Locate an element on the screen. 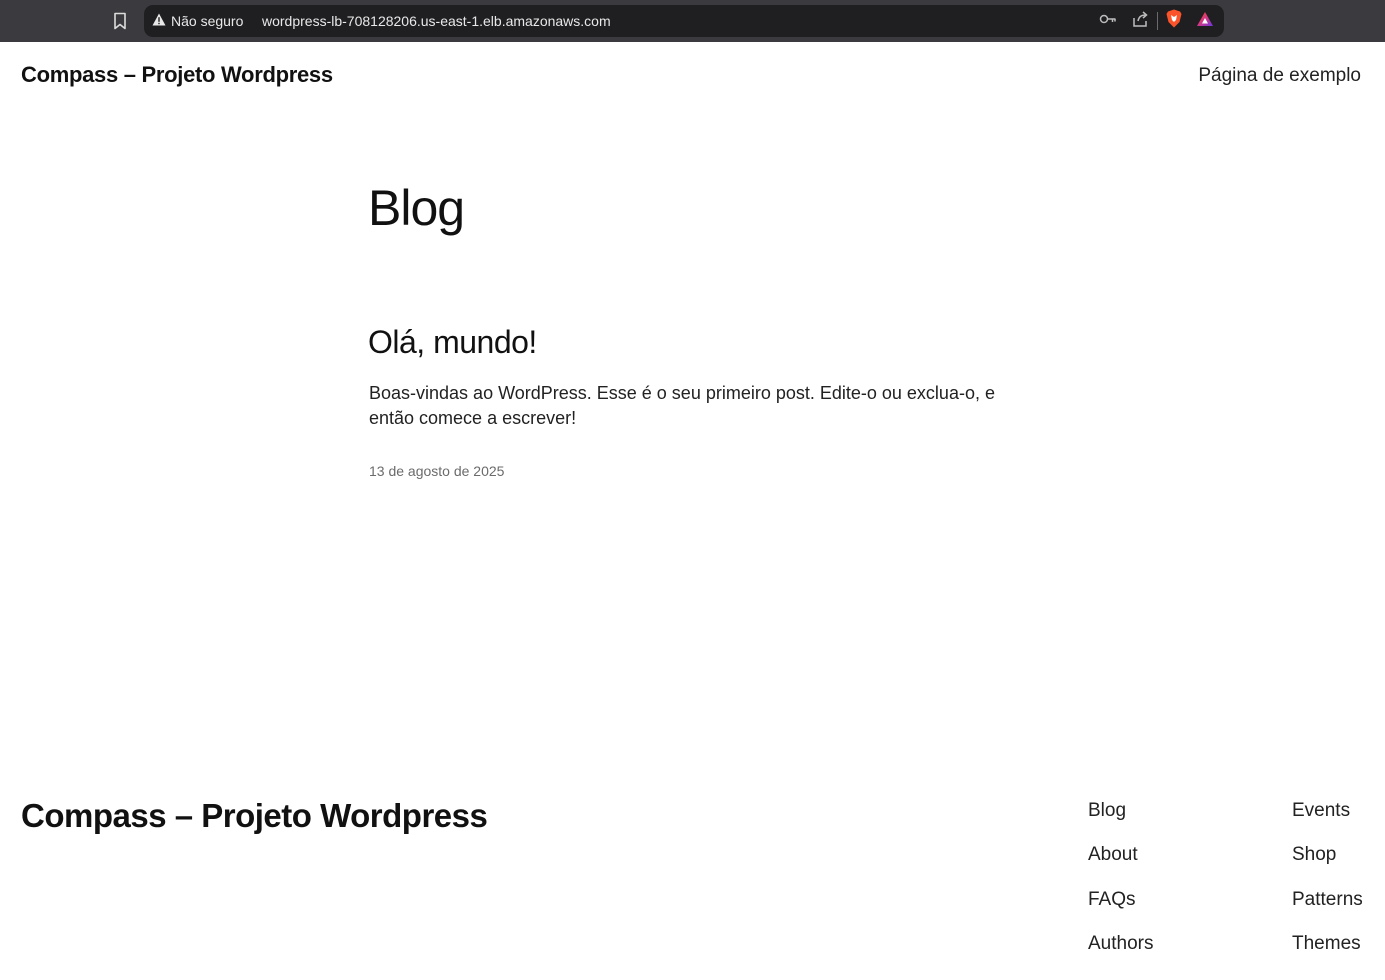 The image size is (1385, 980). footer-nav-column-2: Events Shop Patterns Themes is located at coordinates (1327, 888).